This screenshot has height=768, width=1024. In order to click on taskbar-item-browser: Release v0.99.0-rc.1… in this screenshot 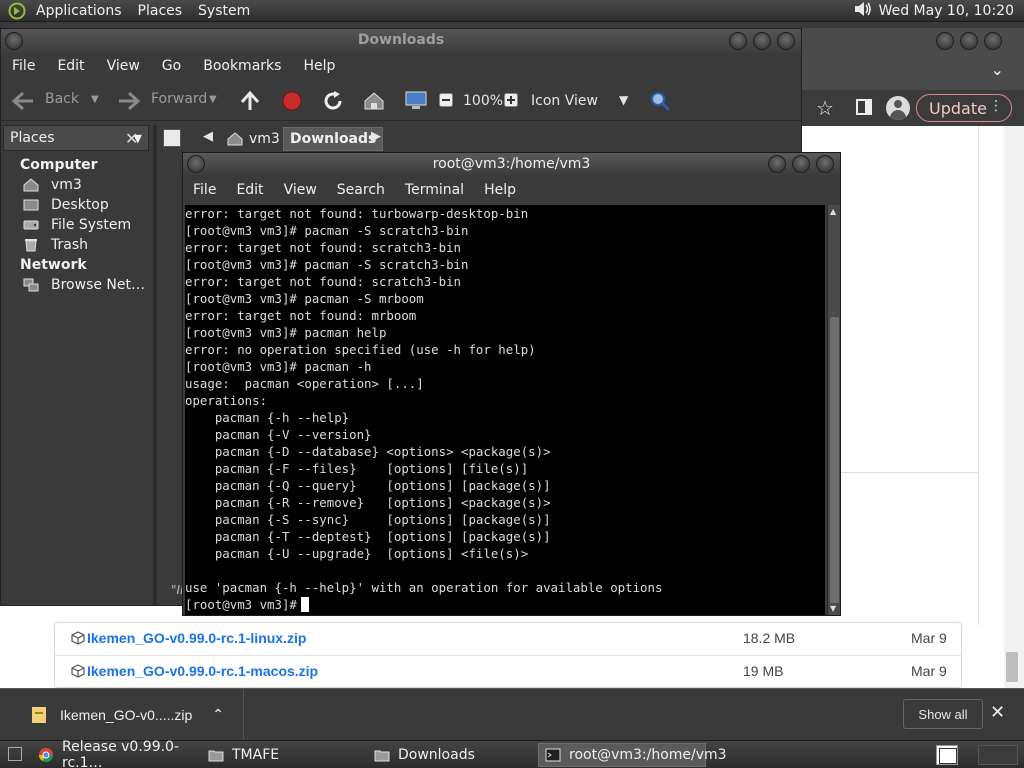, I will do `click(117, 753)`.